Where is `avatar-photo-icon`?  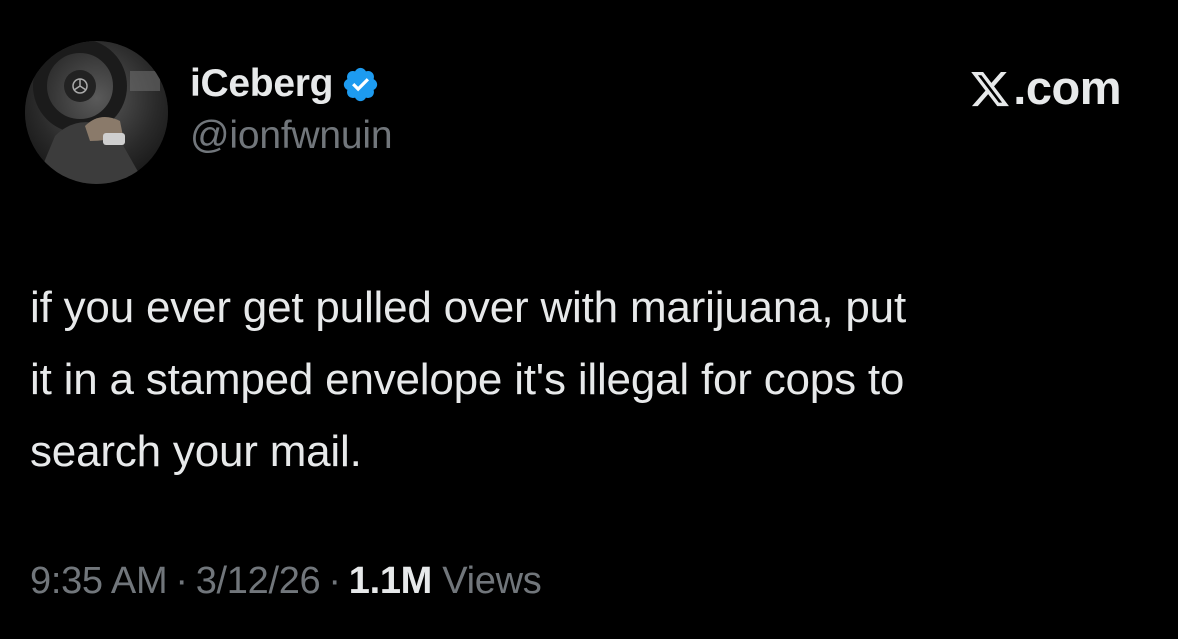 avatar-photo-icon is located at coordinates (96, 112).